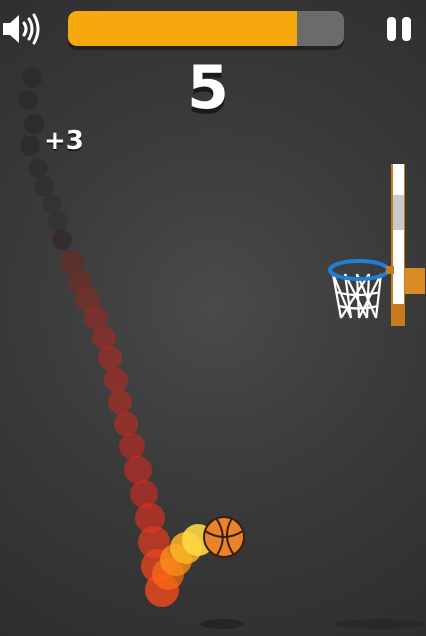  What do you see at coordinates (380, 624) in the screenshot?
I see `floor-shadow` at bounding box center [380, 624].